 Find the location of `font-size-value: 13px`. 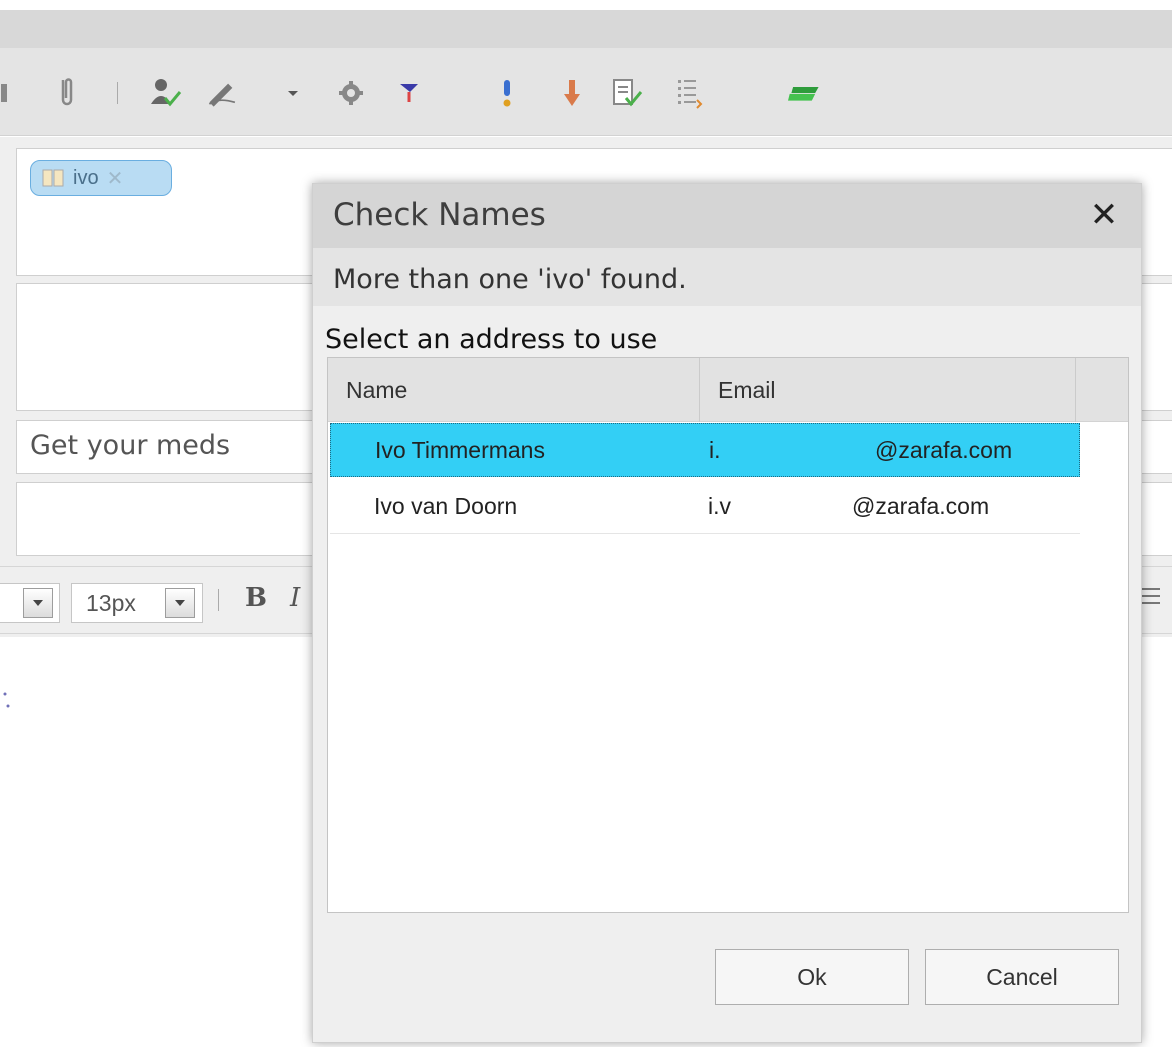

font-size-value: 13px is located at coordinates (111, 602).